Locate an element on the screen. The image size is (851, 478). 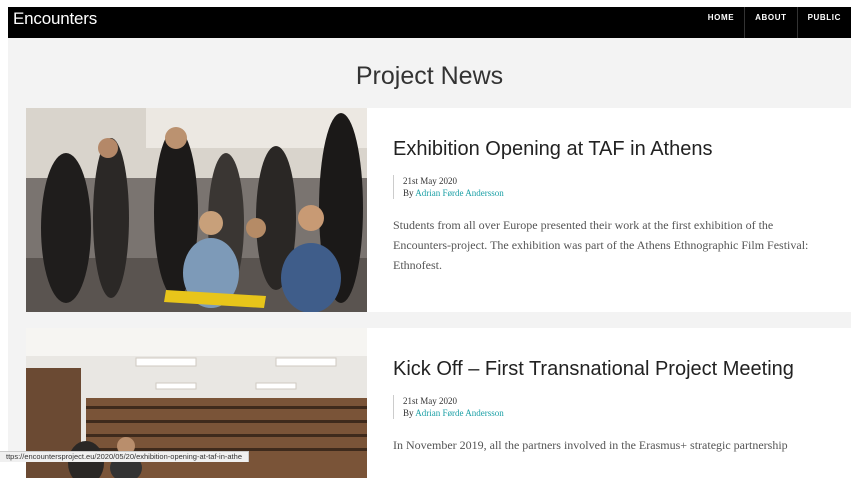
post-title: Exhibition Opening at TAF in Athens is located at coordinates (552, 149).